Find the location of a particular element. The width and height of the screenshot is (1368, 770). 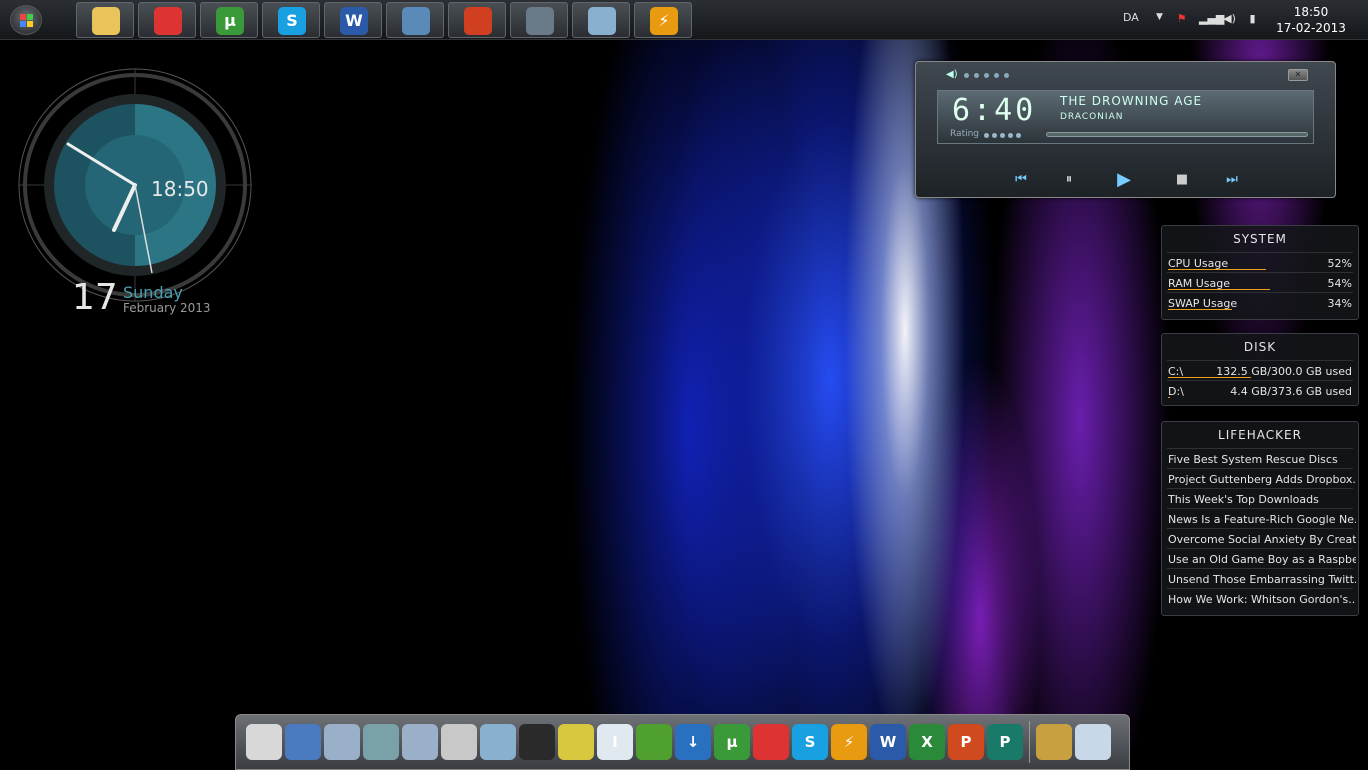

player-topbar: ◀) ✕ is located at coordinates (1125, 75).